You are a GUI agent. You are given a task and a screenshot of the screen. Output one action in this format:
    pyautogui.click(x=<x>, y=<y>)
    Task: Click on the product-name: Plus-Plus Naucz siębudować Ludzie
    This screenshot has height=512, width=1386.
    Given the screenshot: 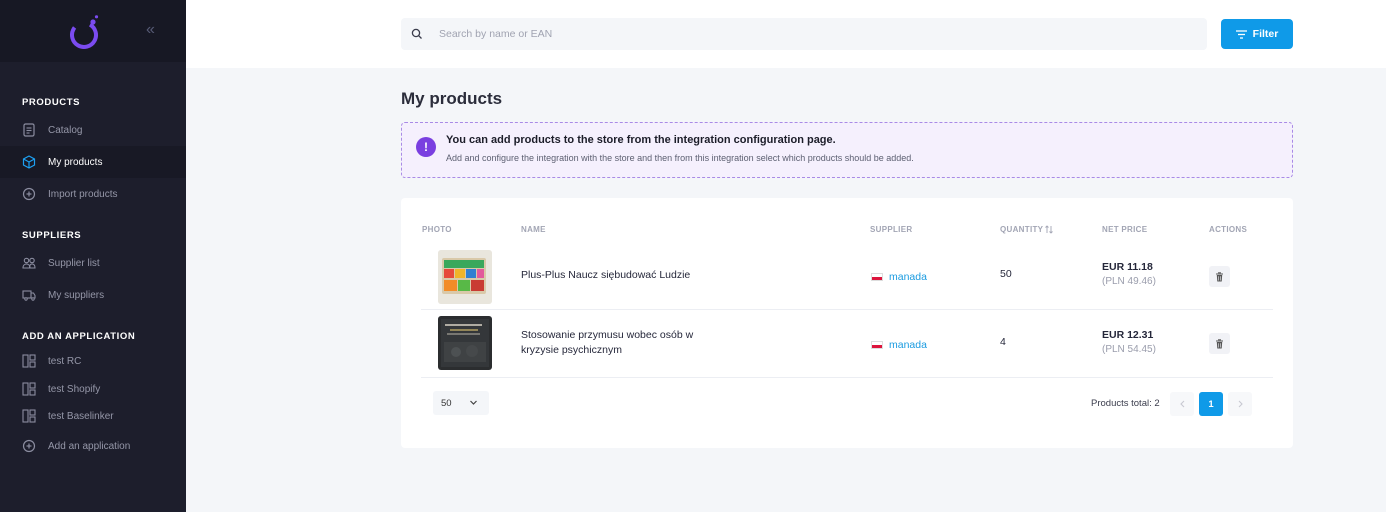 What is the action you would take?
    pyautogui.click(x=626, y=275)
    